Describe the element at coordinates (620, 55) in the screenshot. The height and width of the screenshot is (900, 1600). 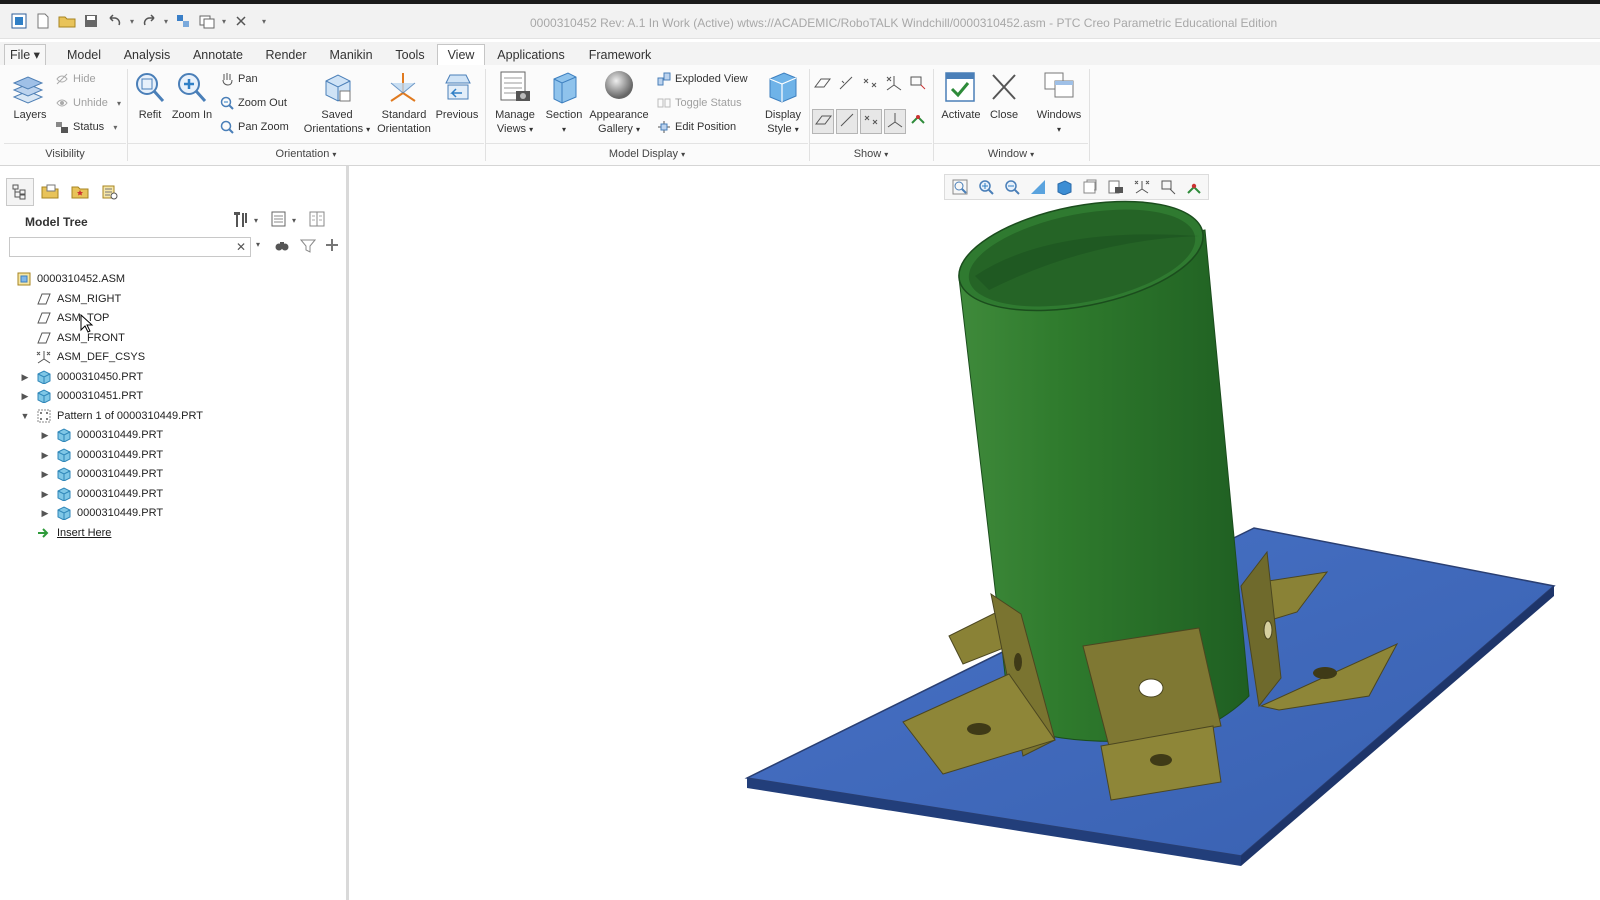
I see `tab-framework: Framework` at that location.